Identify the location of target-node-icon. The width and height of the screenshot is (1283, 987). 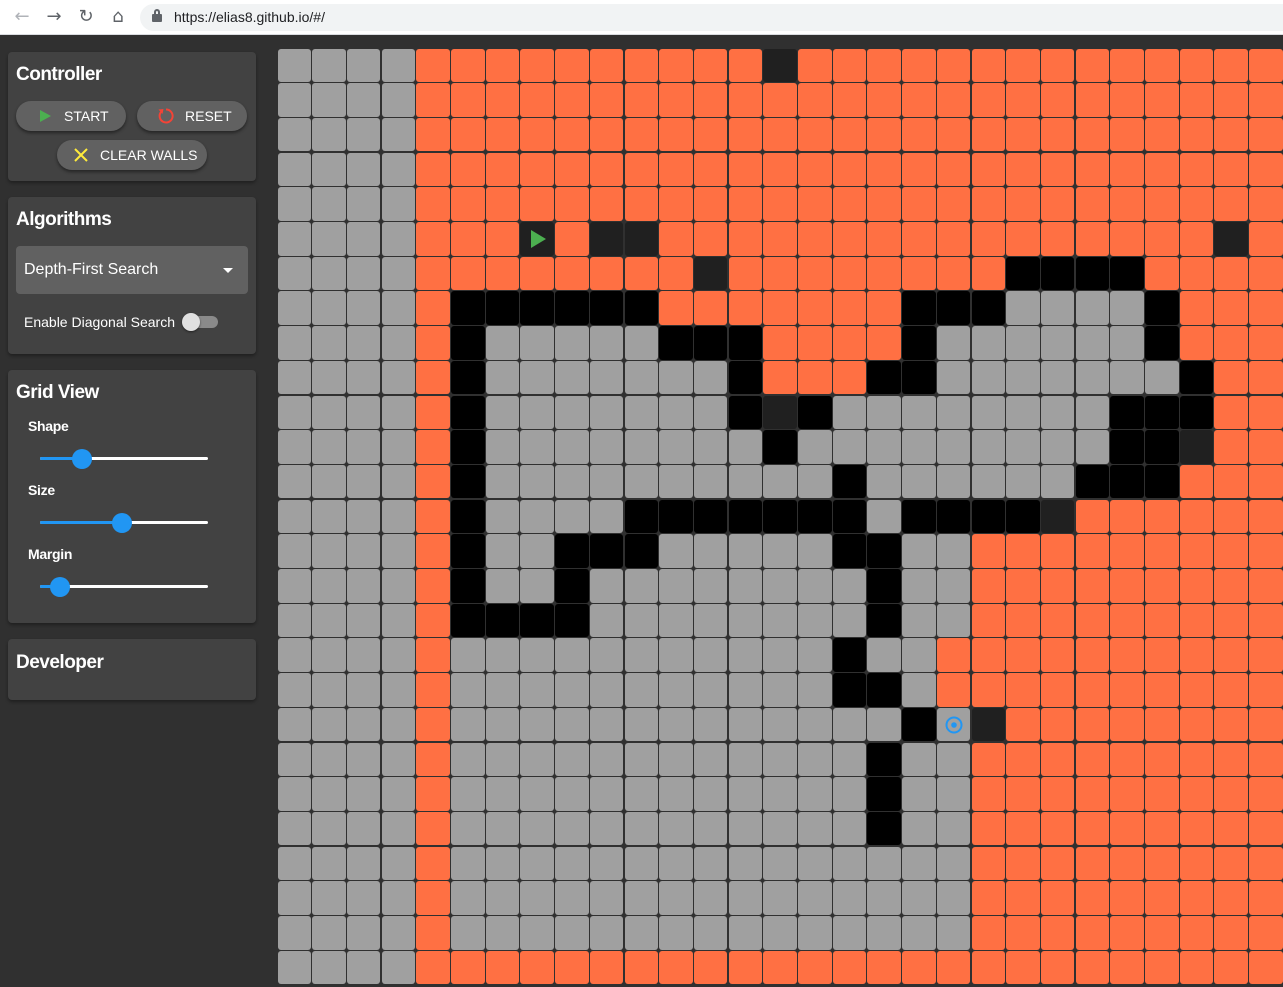
(954, 725).